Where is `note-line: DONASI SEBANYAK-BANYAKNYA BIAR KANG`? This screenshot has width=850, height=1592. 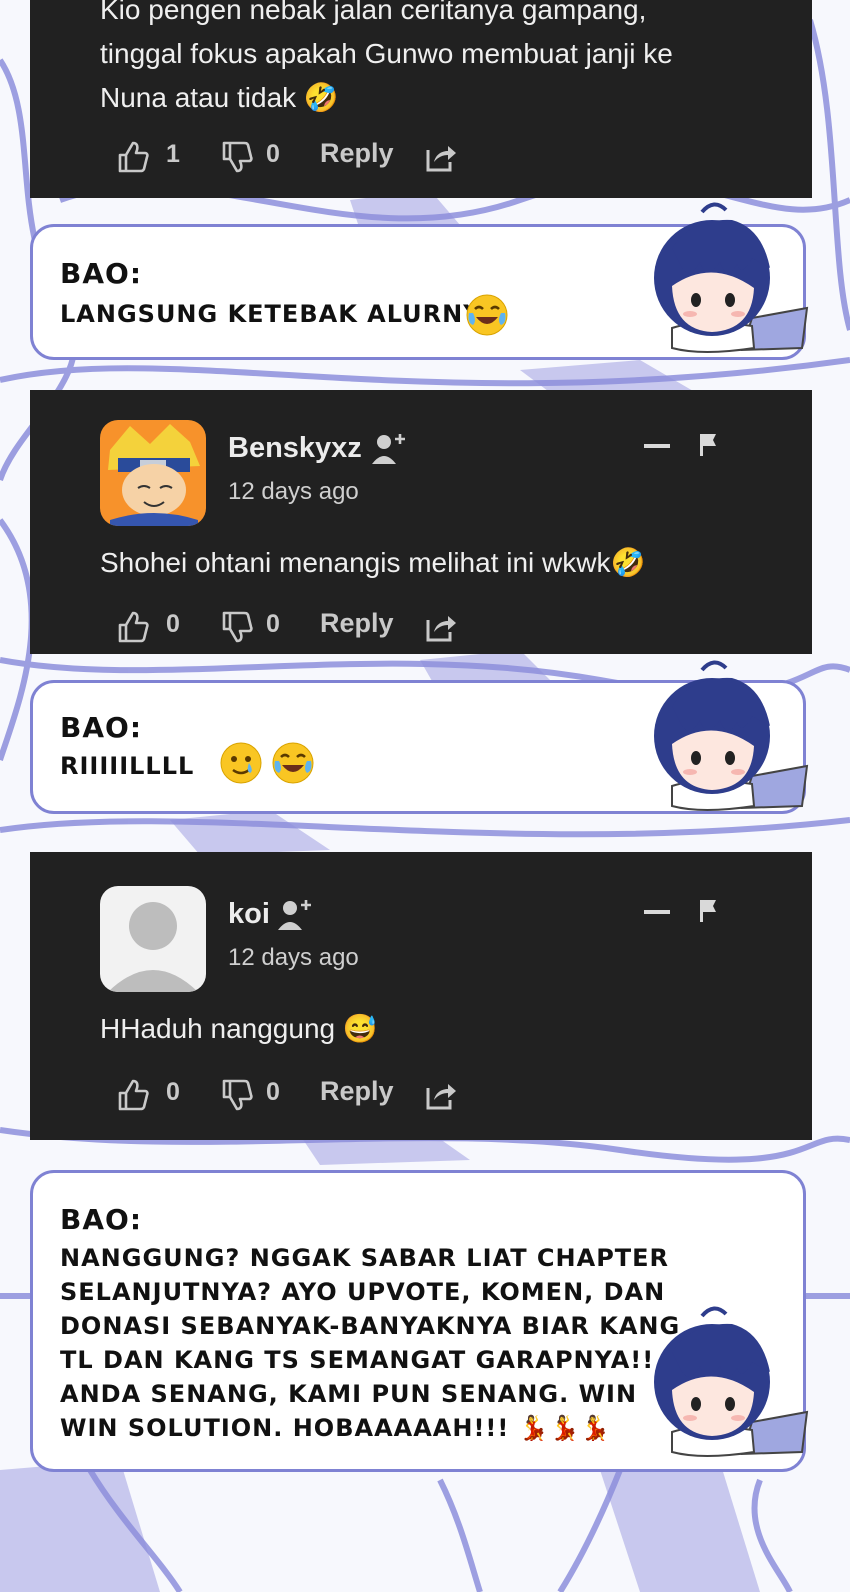
note-line: DONASI SEBANYAK-BANYAKNYA BIAR KANG is located at coordinates (370, 1326).